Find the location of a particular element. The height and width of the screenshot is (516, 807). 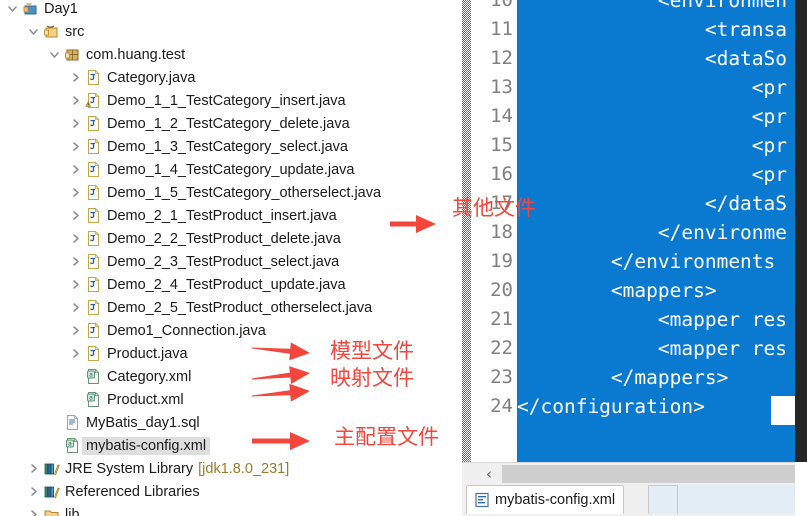

line-number-gutter: 10 11 12 13 14 15 16 17 18 19 20 21 22 23 24 is located at coordinates (494, 231).